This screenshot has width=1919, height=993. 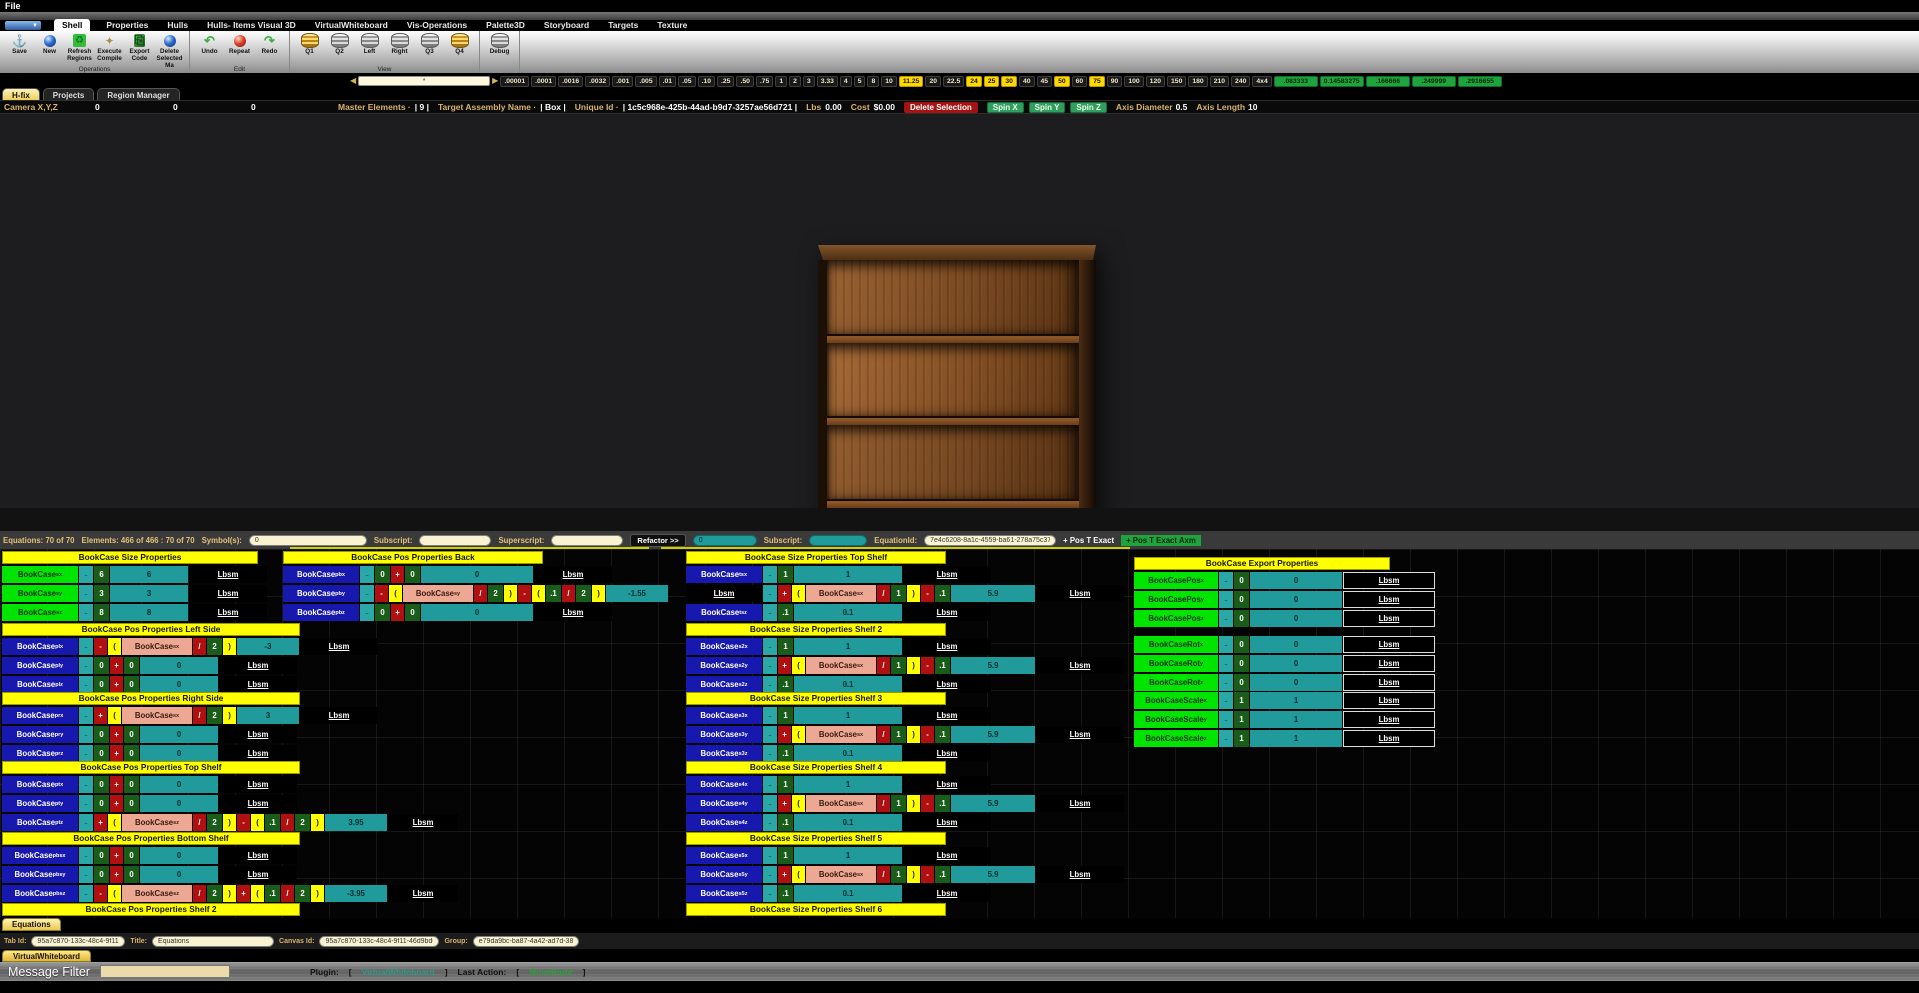 What do you see at coordinates (101, 574) in the screenshot?
I see `number-token: 6` at bounding box center [101, 574].